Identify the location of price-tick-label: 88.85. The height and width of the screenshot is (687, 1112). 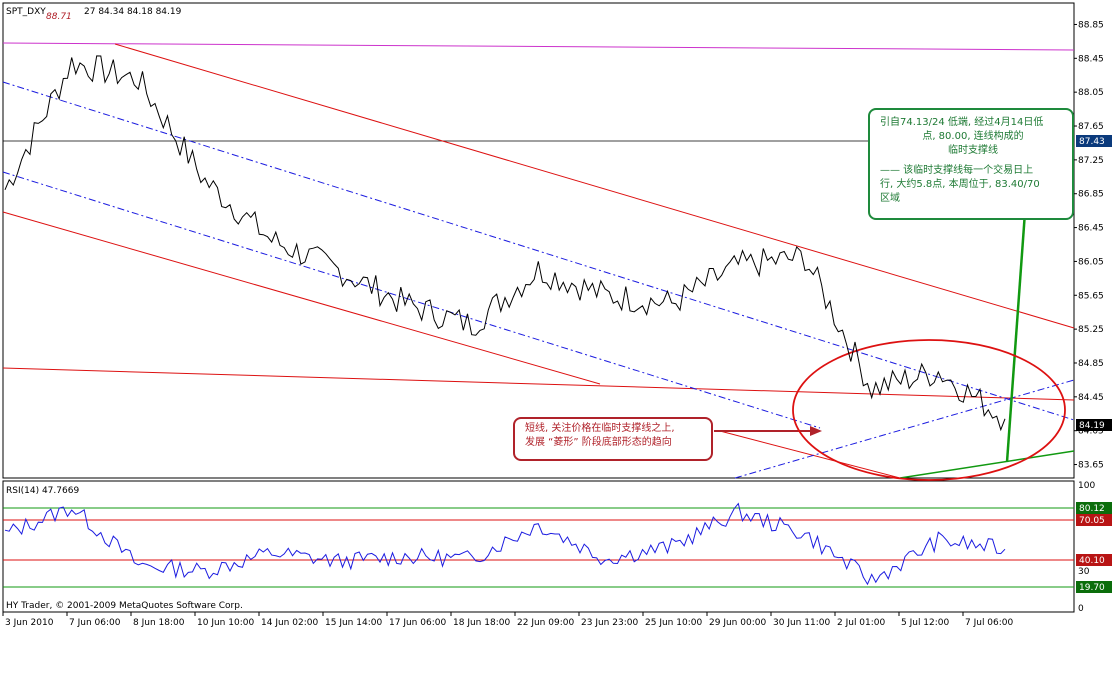
(1091, 25).